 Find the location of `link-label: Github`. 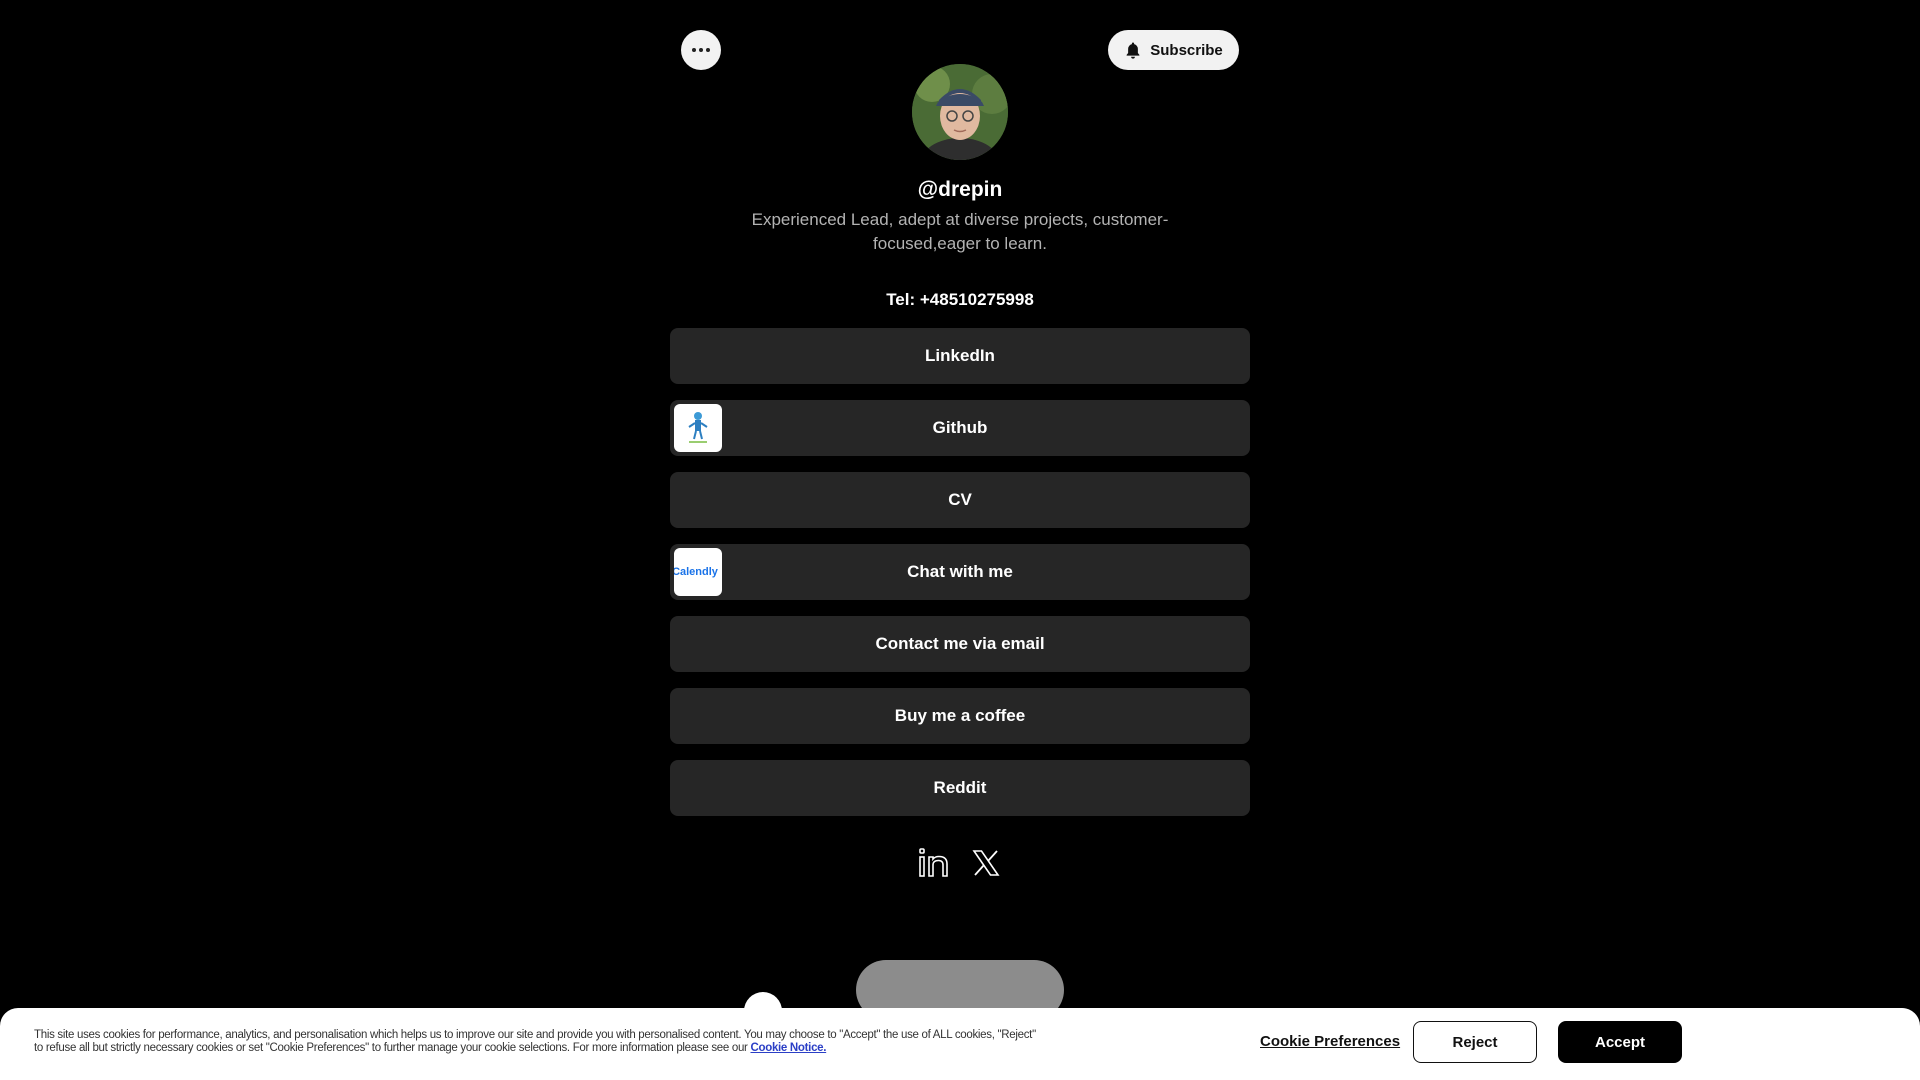

link-label: Github is located at coordinates (960, 427).